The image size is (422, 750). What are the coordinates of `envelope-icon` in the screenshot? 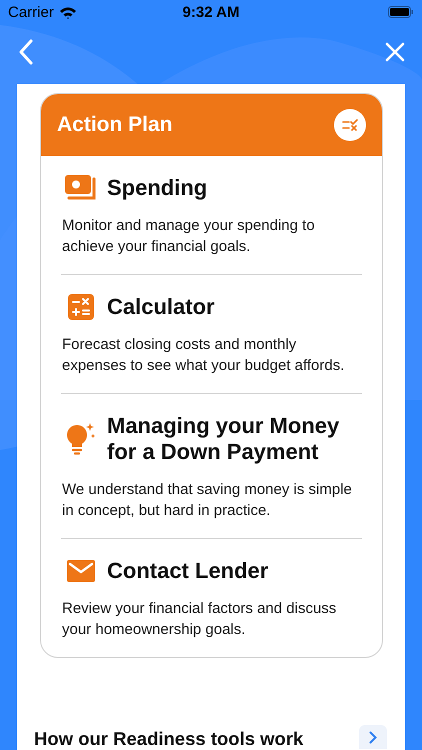 It's located at (81, 571).